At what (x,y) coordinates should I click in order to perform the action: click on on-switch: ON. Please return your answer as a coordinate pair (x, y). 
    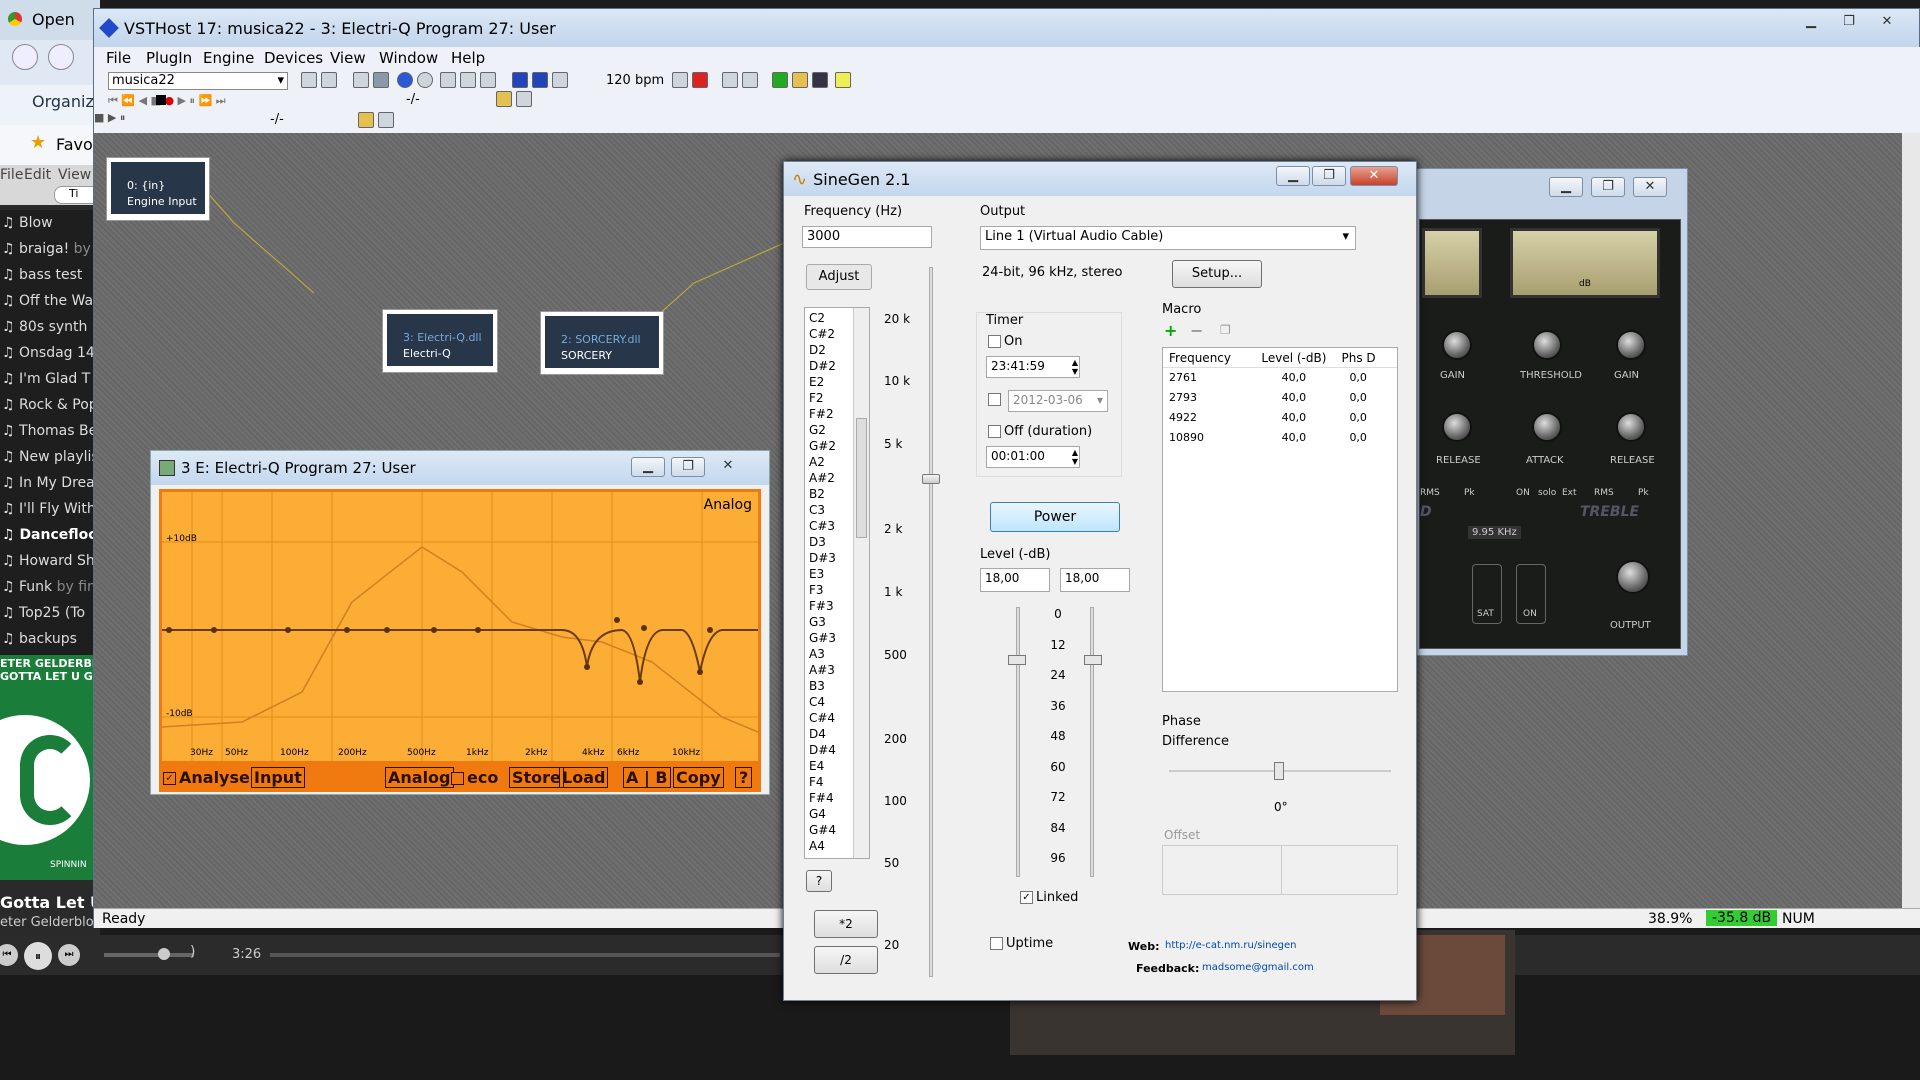
    Looking at the image, I should click on (1531, 594).